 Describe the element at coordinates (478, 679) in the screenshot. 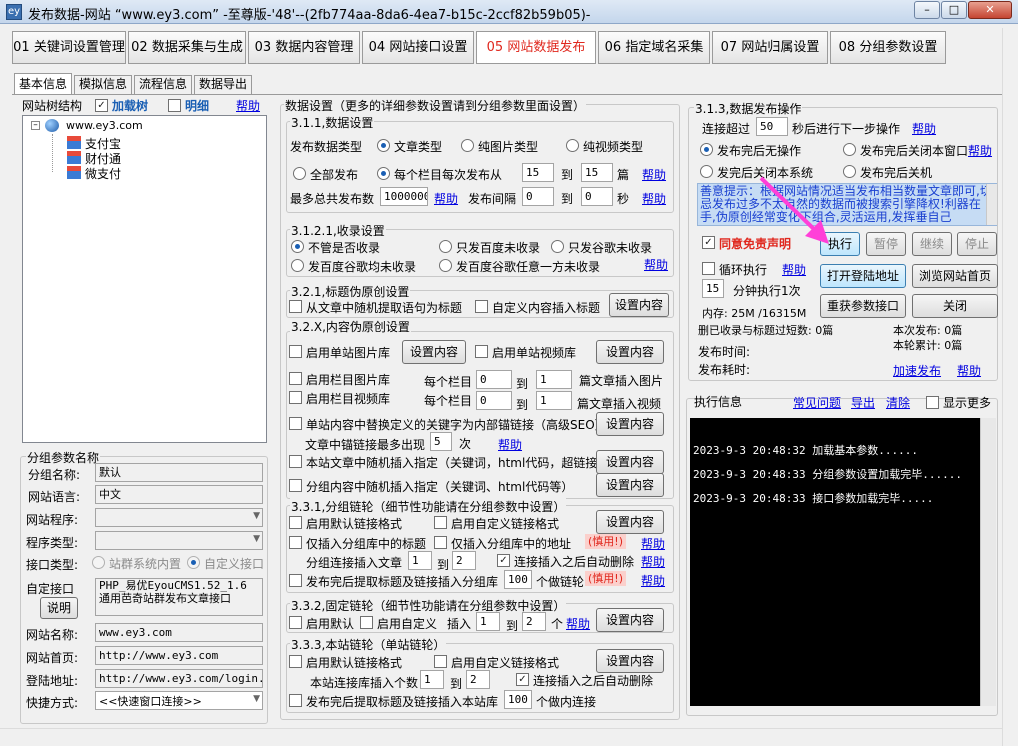

I see `s333-to-input: 2` at that location.